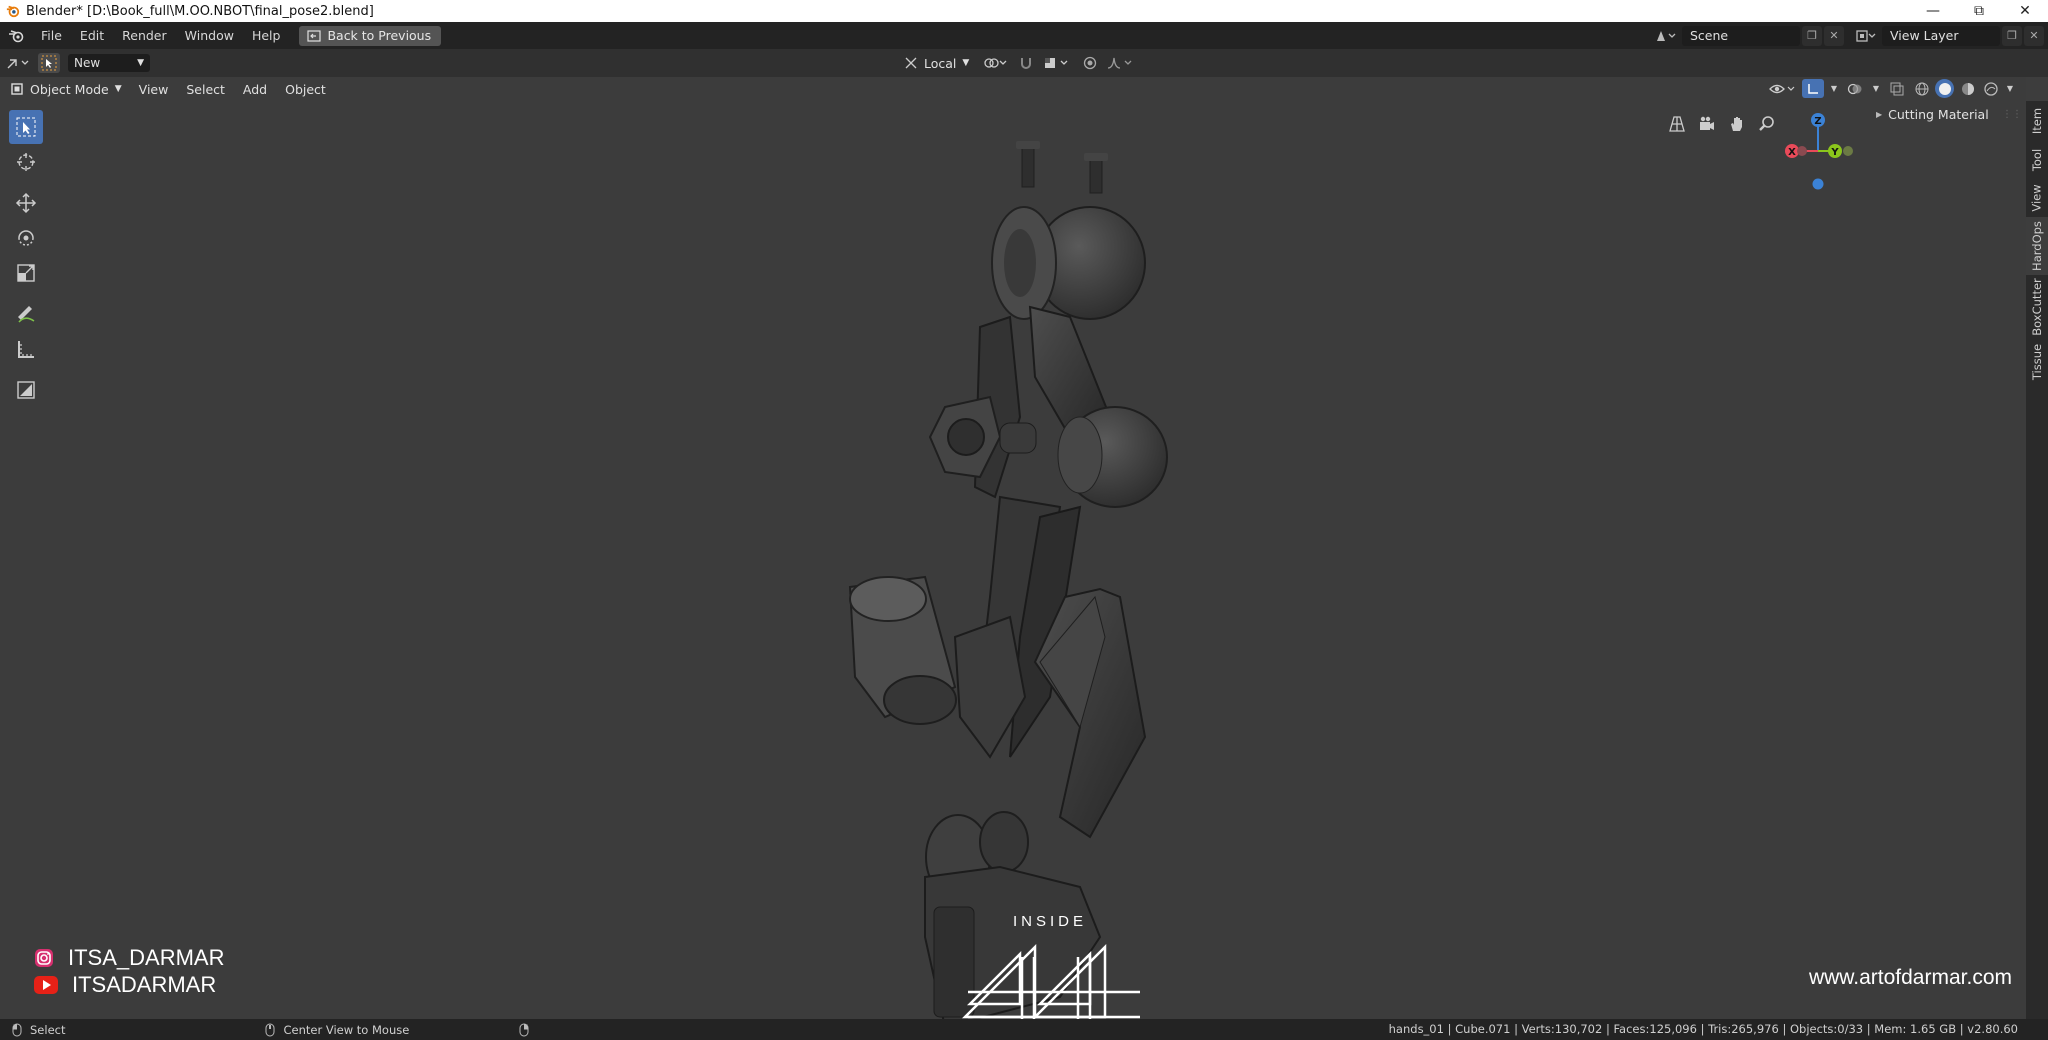 This screenshot has height=1040, width=2048. Describe the element at coordinates (1013, 89) in the screenshot. I see `viewport-header: Object Mode ▼ View Select Add Object ▼ ▼` at that location.